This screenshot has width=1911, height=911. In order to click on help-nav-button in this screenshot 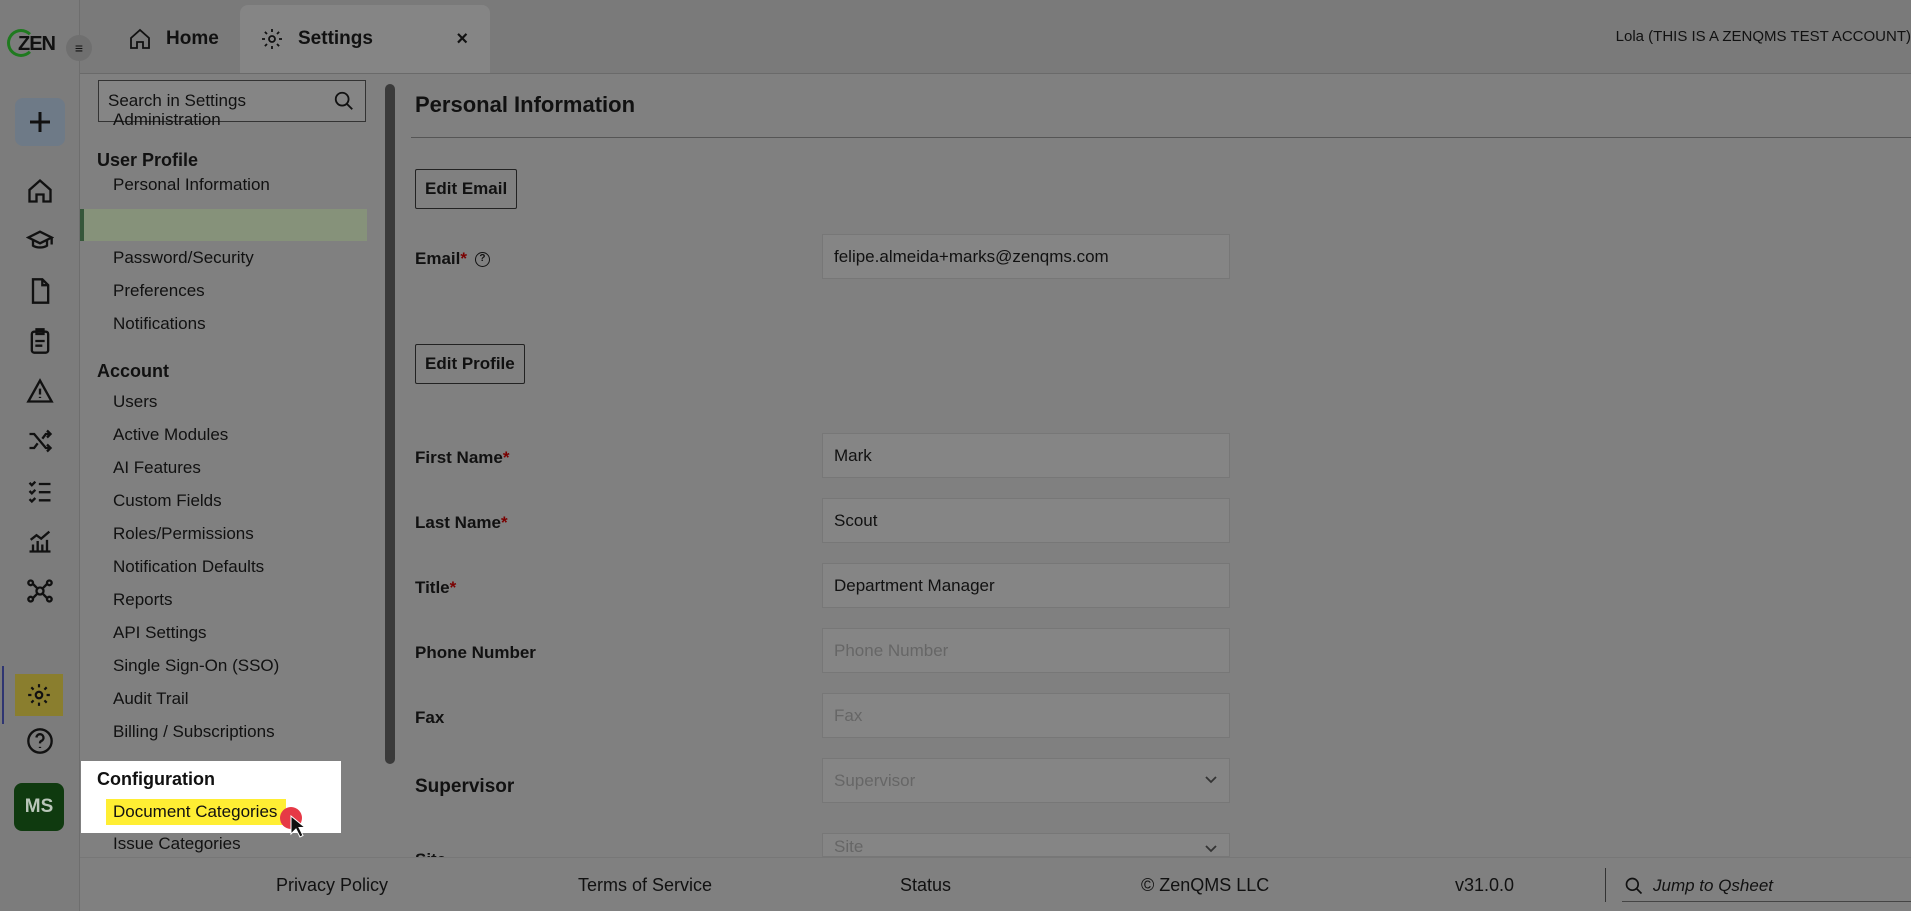, I will do `click(40, 741)`.